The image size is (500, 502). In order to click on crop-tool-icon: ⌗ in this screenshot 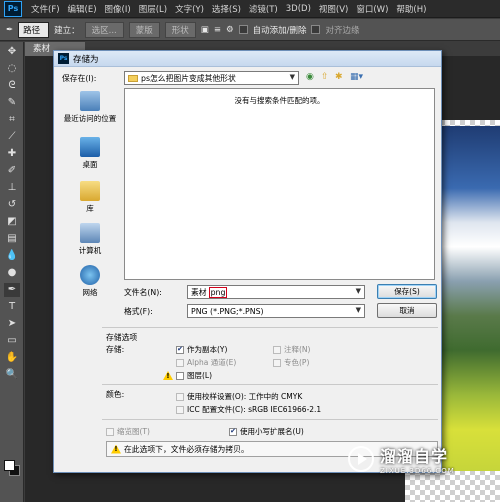, I will do `click(12, 120)`.